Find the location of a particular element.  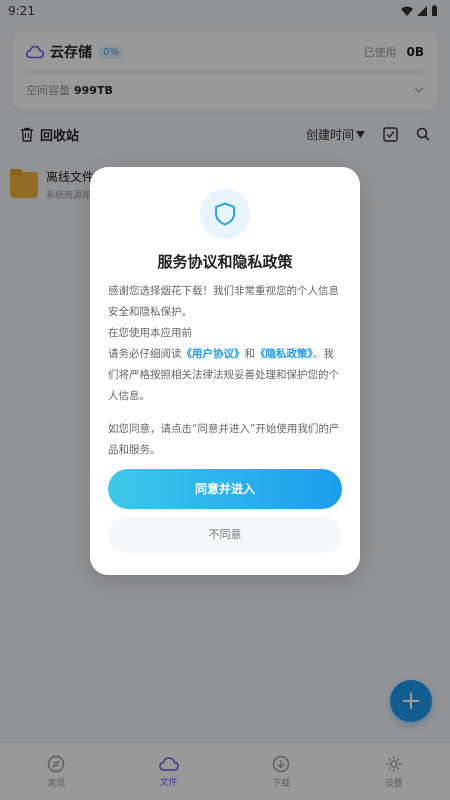

dialog-text: 请务必仔细阅读 is located at coordinates (145, 354).